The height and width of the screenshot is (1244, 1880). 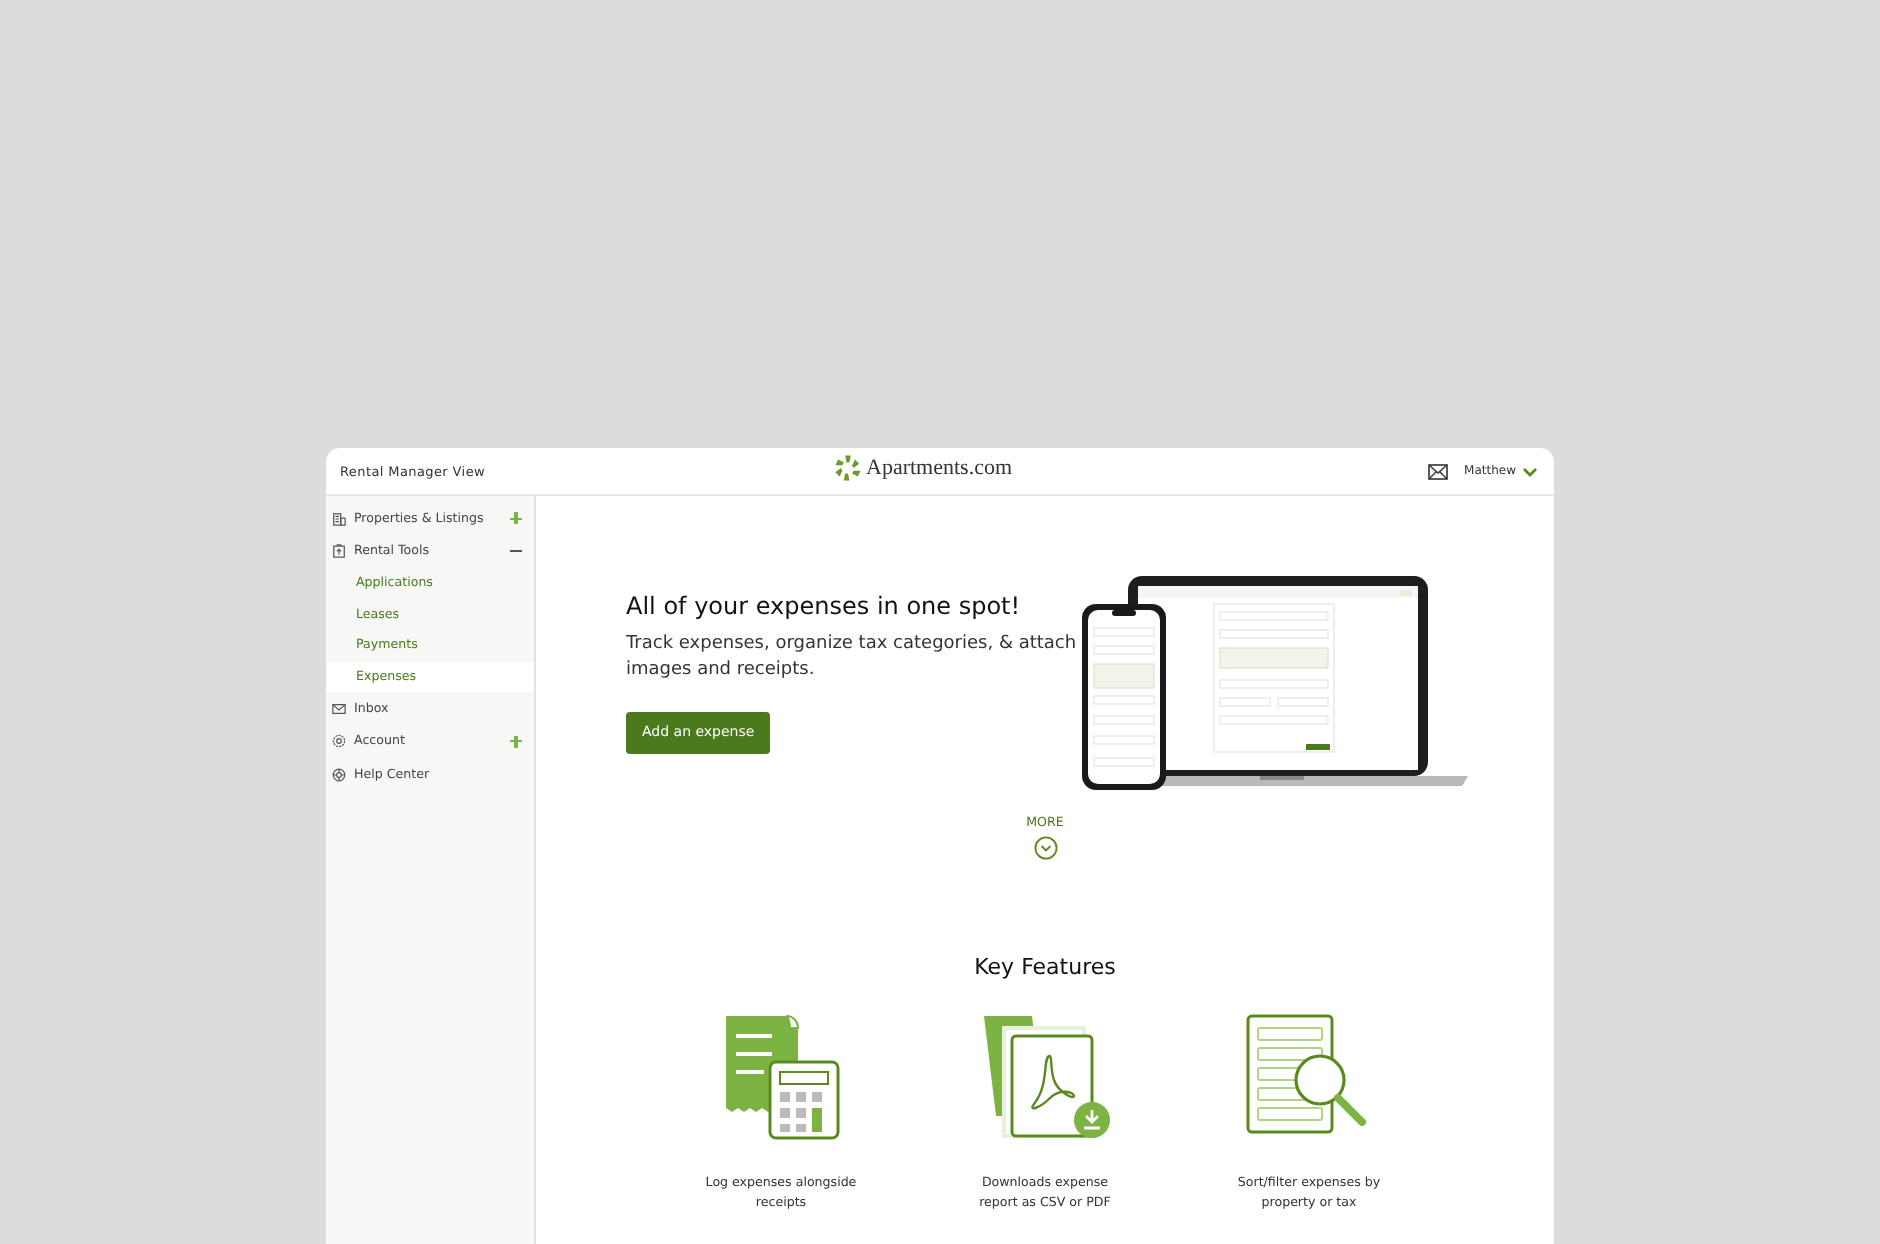 I want to click on logo-text: Apartments.com, so click(x=939, y=468).